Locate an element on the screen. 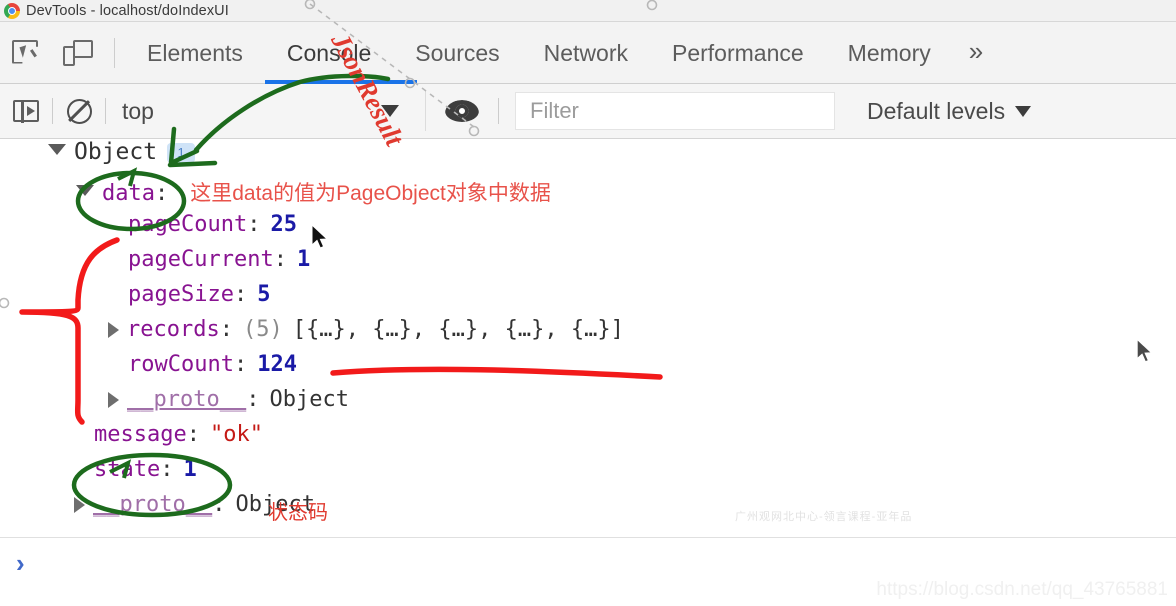  tab-label: Network is located at coordinates (585, 52).